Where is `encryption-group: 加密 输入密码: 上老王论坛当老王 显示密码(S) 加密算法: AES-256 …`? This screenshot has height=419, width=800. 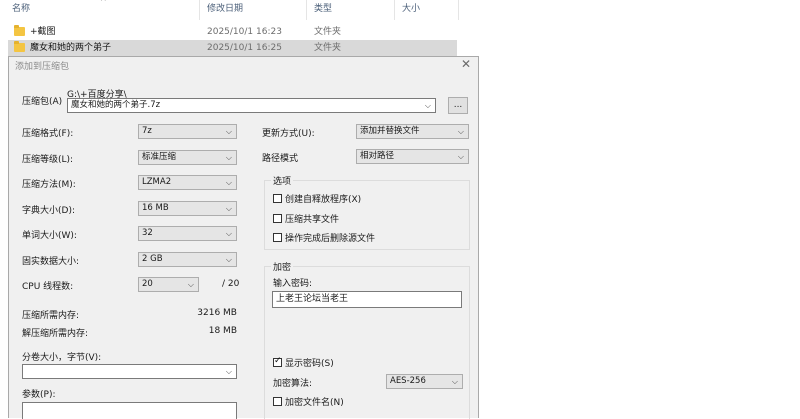
encryption-group: 加密 输入密码: 上老王论坛当老王 显示密码(S) 加密算法: AES-256 … is located at coordinates (367, 339).